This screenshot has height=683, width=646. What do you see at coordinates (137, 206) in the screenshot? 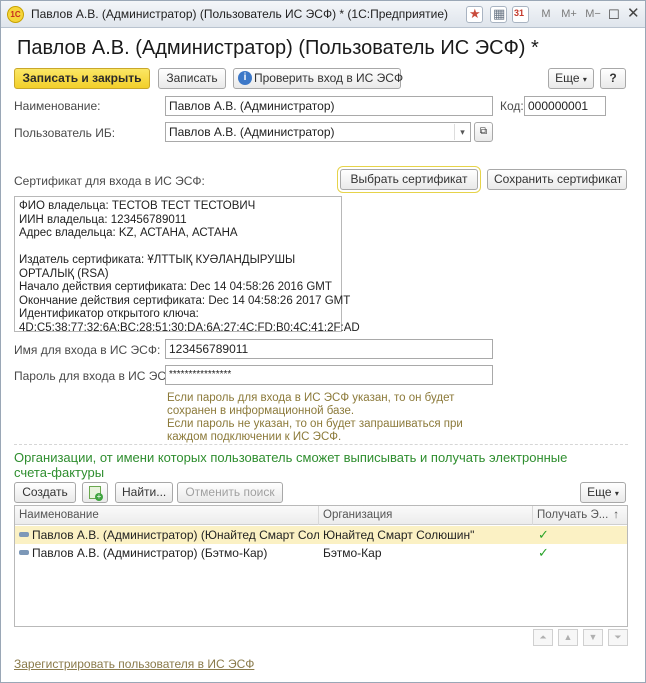
I see `cert-info-line: ФИО владельца: ТЕСТОВ ТЕСТ ТЕСТОВИЧ` at bounding box center [137, 206].